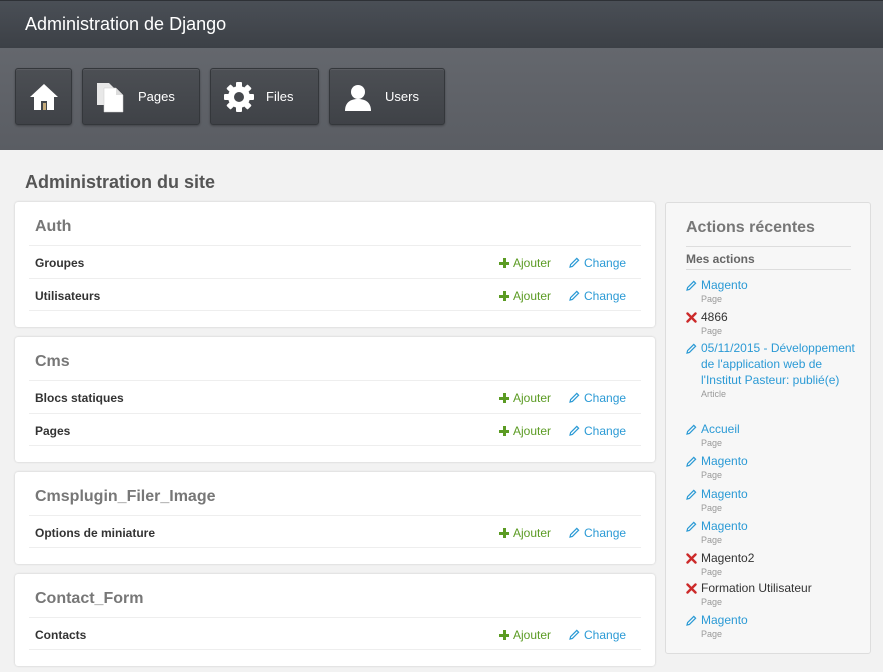 The height and width of the screenshot is (672, 883). I want to click on nav-users-button: Users, so click(387, 96).